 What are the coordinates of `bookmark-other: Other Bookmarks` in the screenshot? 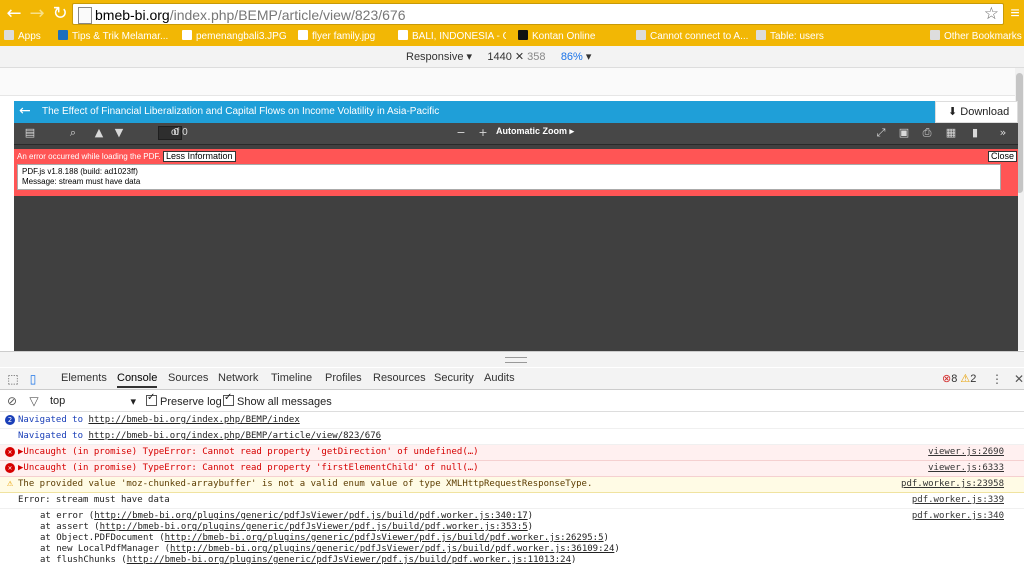 It's located at (977, 37).